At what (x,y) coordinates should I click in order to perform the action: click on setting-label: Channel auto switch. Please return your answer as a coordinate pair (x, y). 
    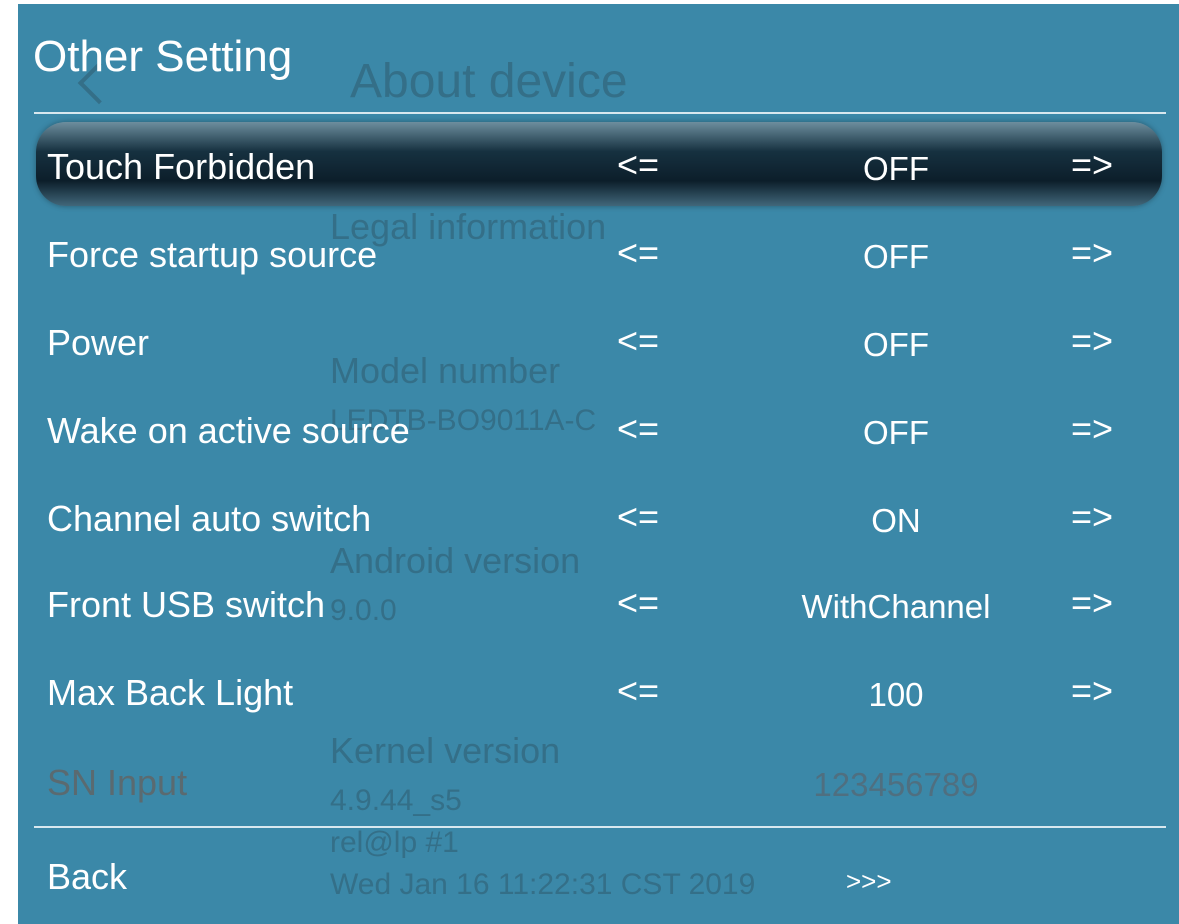
    Looking at the image, I should click on (209, 518).